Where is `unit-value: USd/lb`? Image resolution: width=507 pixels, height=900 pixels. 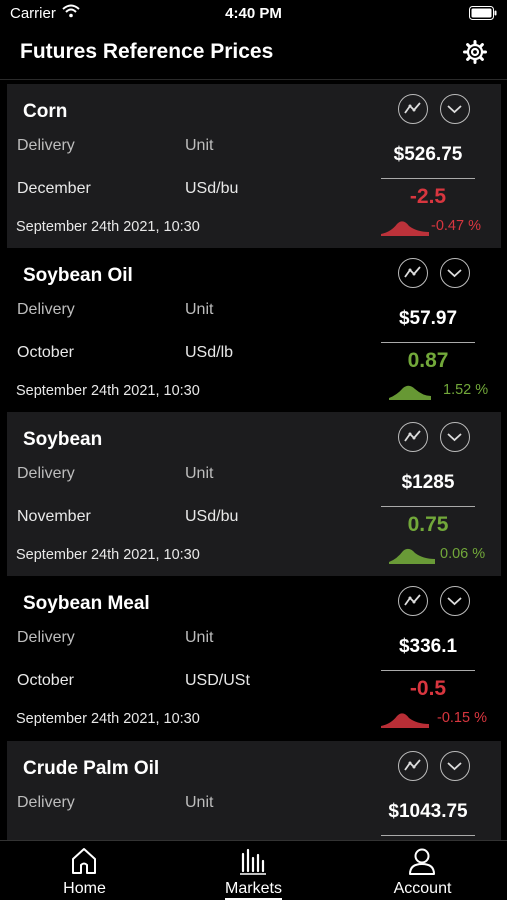
unit-value: USd/lb is located at coordinates (209, 352).